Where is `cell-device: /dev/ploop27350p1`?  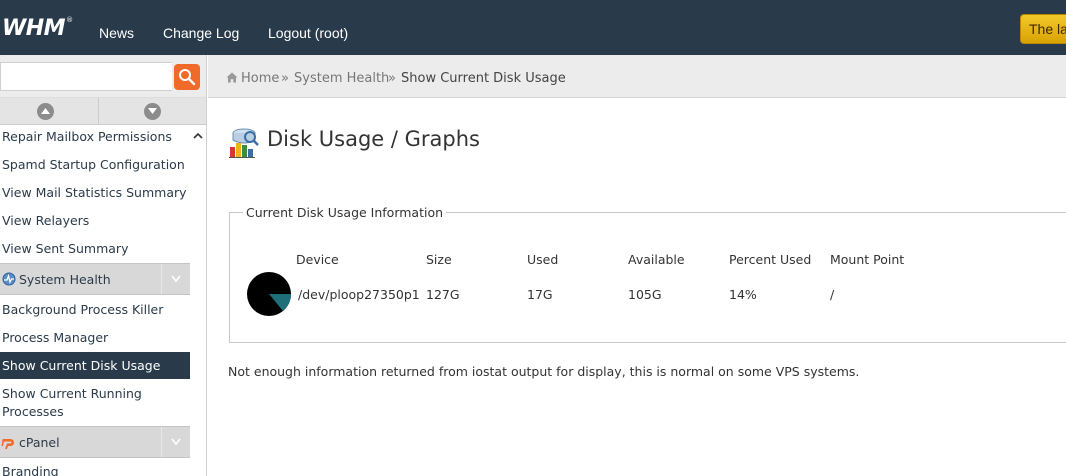 cell-device: /dev/ploop27350p1 is located at coordinates (359, 294).